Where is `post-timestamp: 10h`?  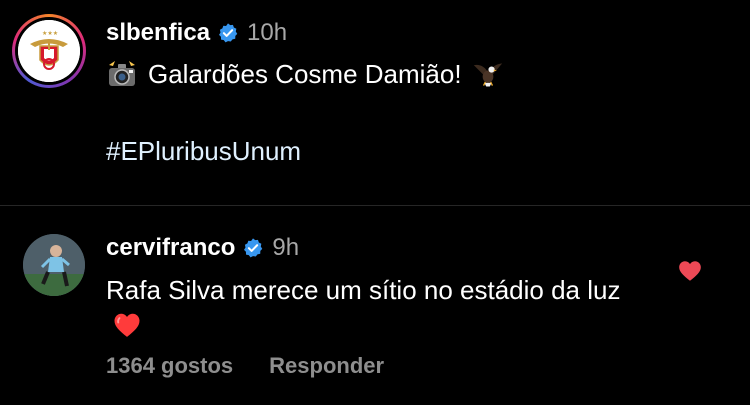 post-timestamp: 10h is located at coordinates (267, 32).